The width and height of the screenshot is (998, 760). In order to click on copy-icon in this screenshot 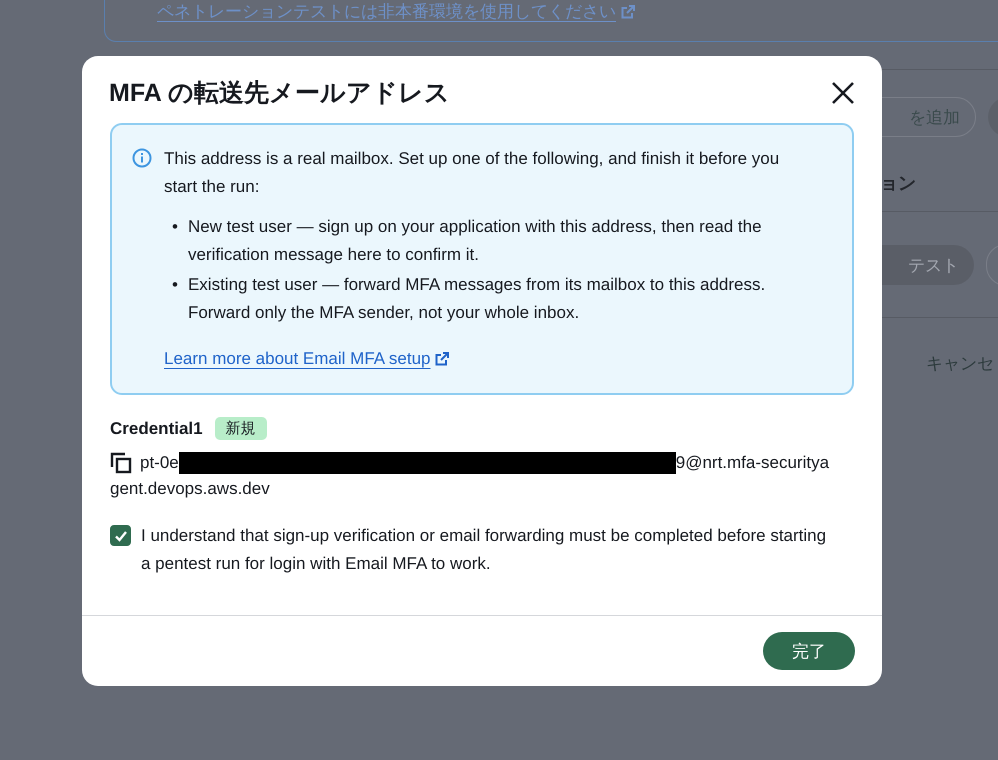, I will do `click(121, 463)`.